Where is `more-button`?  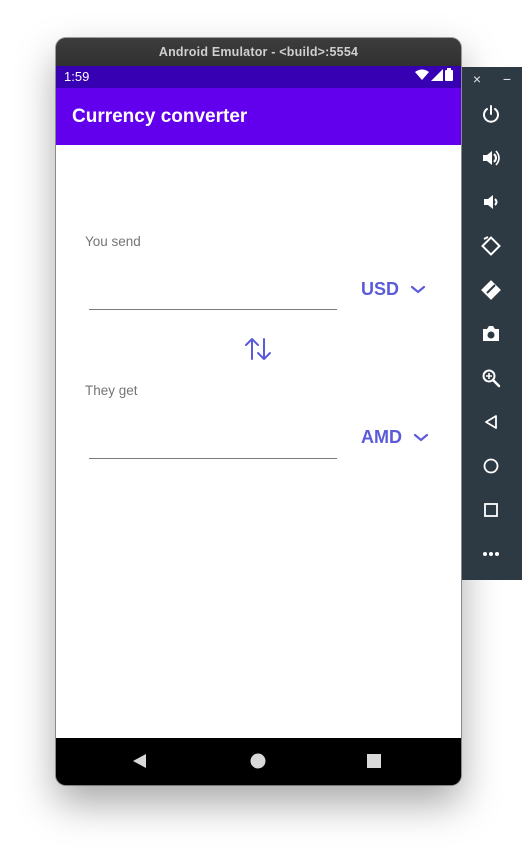 more-button is located at coordinates (491, 554).